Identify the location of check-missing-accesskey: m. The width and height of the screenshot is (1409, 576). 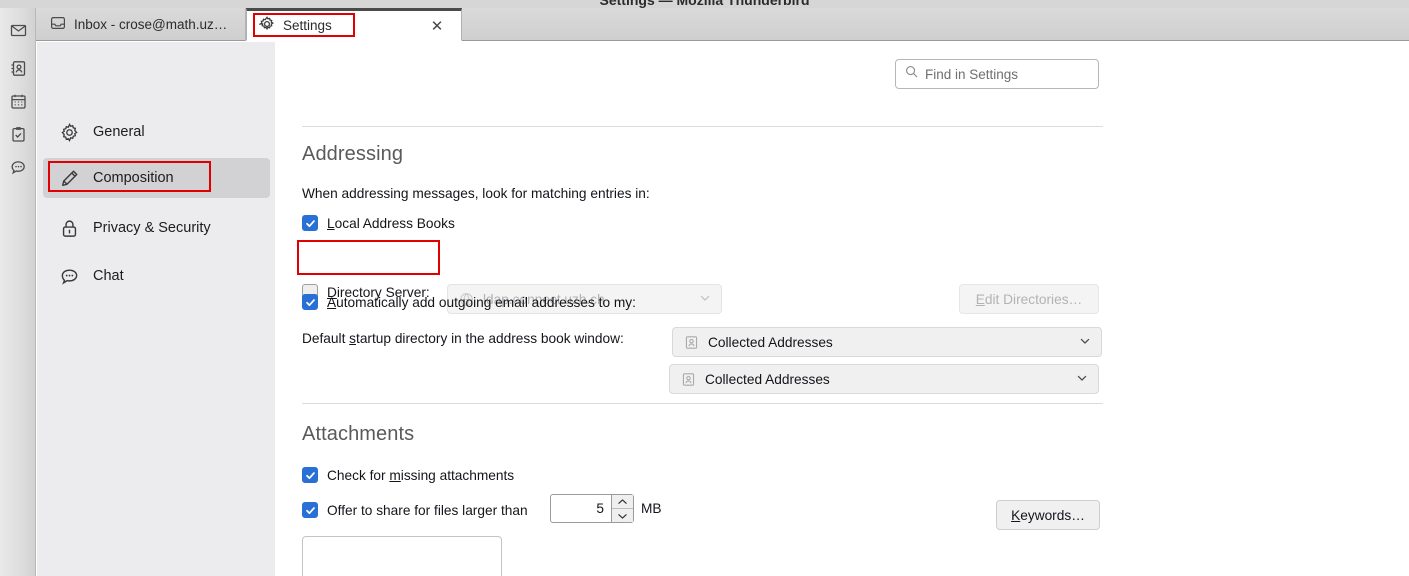
(395, 475).